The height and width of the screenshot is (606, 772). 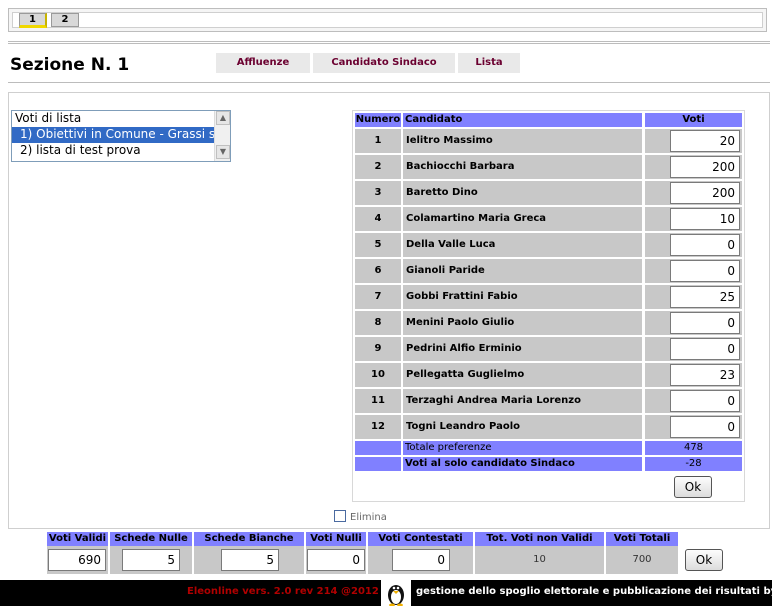 What do you see at coordinates (522, 464) in the screenshot?
I see `solo-sindaco-label: Voti al solo candidato Sindaco` at bounding box center [522, 464].